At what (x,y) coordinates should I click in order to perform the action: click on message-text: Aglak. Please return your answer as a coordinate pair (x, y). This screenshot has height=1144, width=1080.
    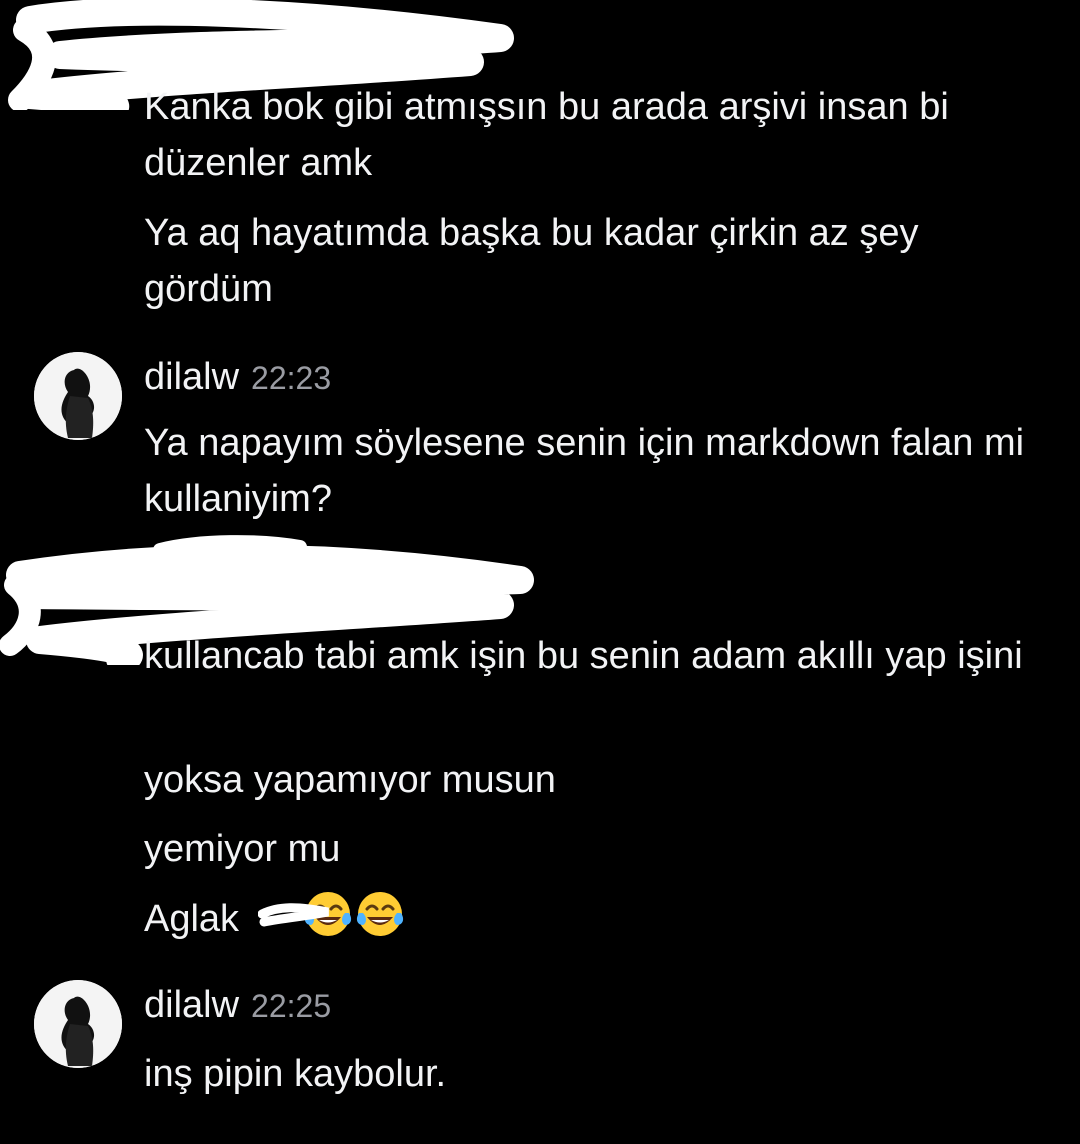
    Looking at the image, I should click on (192, 919).